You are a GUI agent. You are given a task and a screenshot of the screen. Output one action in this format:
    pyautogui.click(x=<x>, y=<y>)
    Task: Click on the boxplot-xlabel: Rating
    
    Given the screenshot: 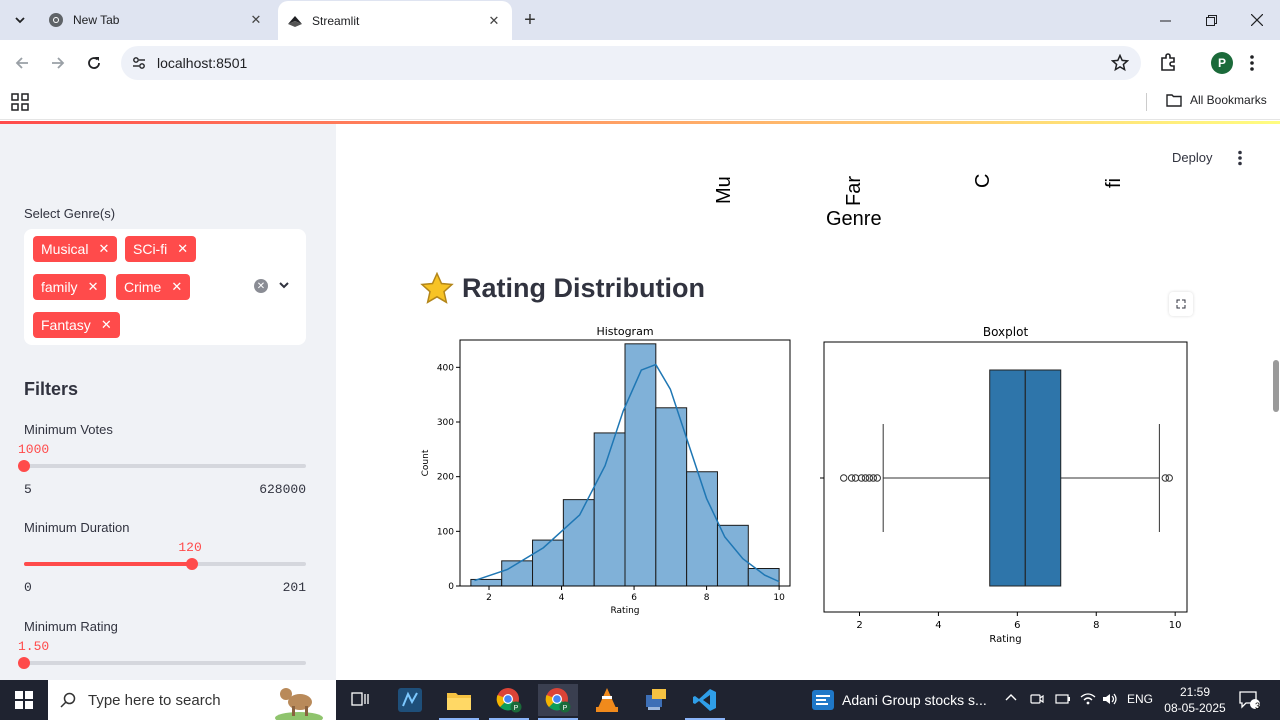 What is the action you would take?
    pyautogui.click(x=1005, y=639)
    